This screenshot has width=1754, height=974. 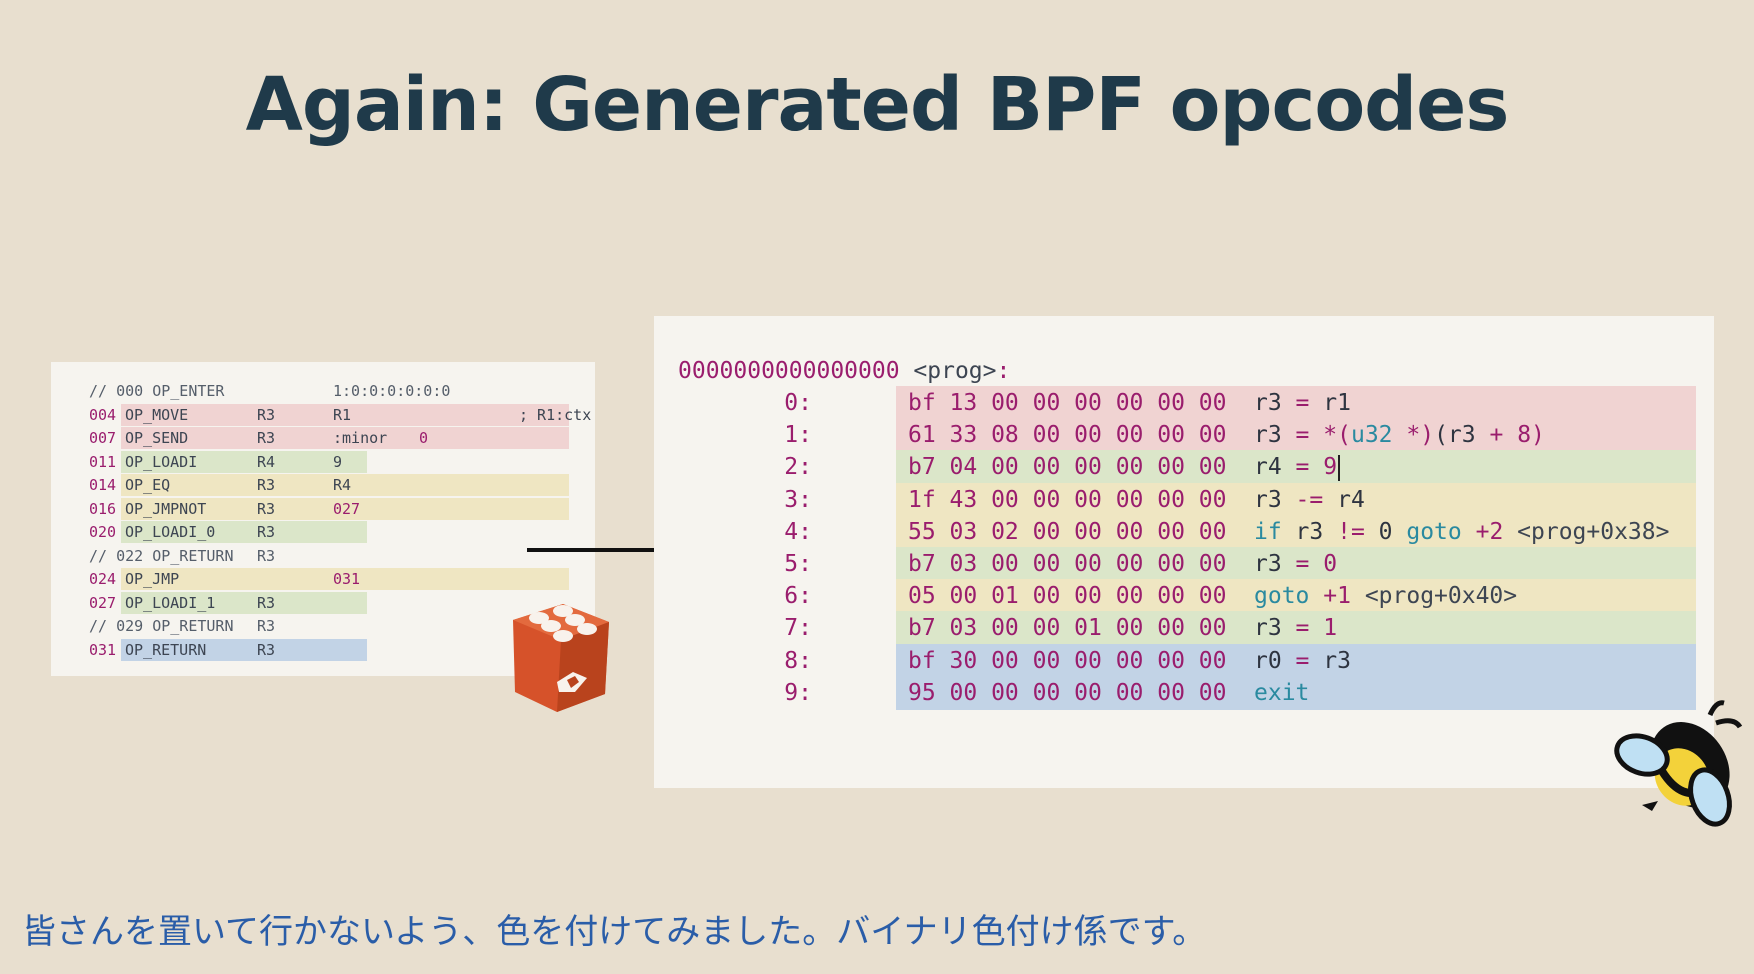 I want to click on bpf-hex-bytes: b7 03 00 00 01 00 00 00, so click(x=1067, y=628).